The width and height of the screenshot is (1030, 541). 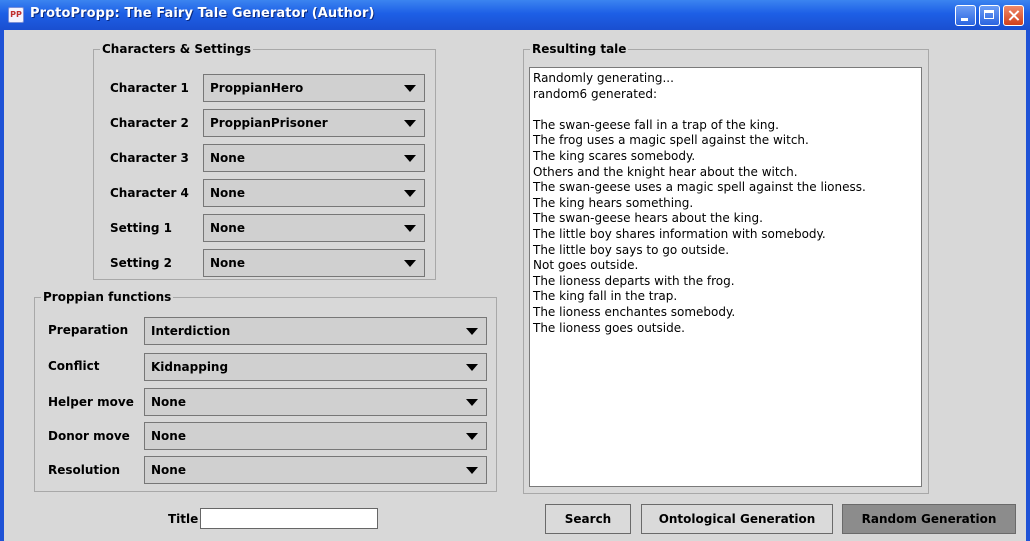 I want to click on tale-line: The king scares somebody., so click(x=614, y=155).